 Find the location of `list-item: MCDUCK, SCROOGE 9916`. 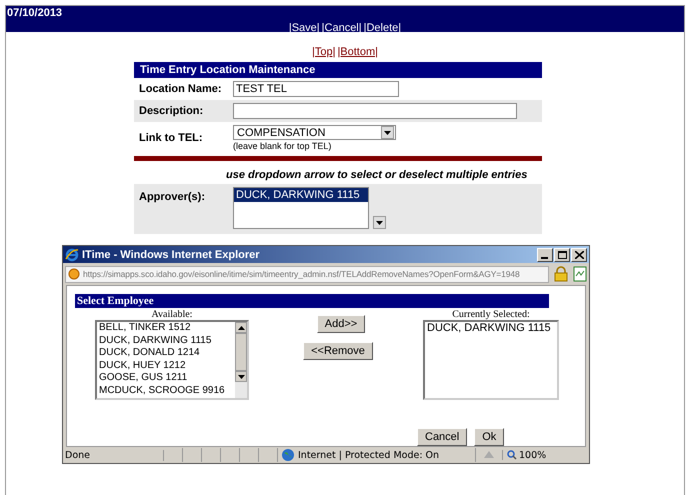

list-item: MCDUCK, SCROOGE 9916 is located at coordinates (167, 390).